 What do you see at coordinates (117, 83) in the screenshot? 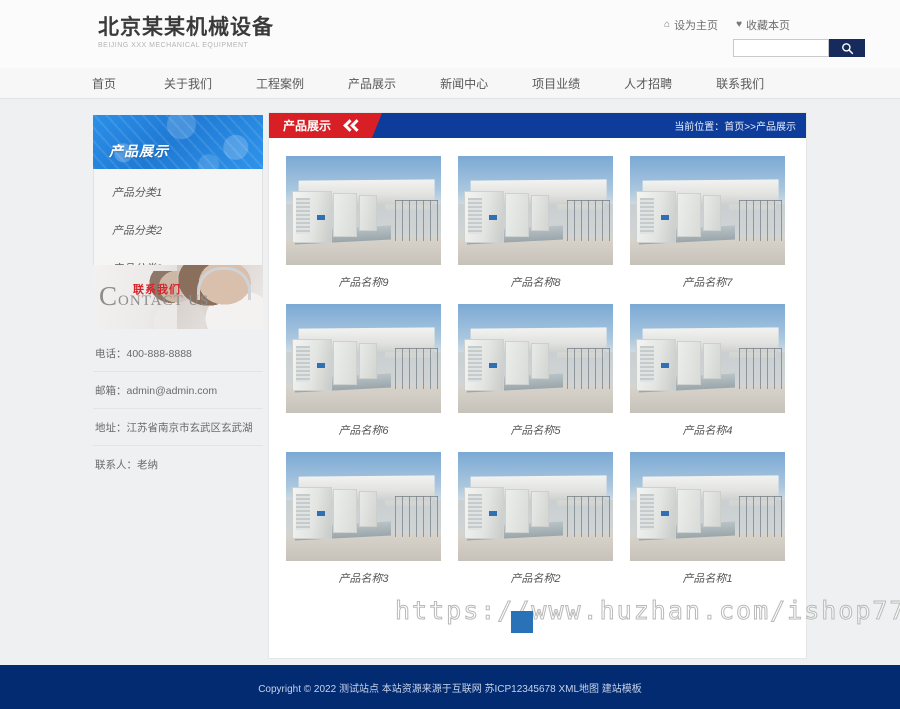
I see `nav-item-home: 首页` at bounding box center [117, 83].